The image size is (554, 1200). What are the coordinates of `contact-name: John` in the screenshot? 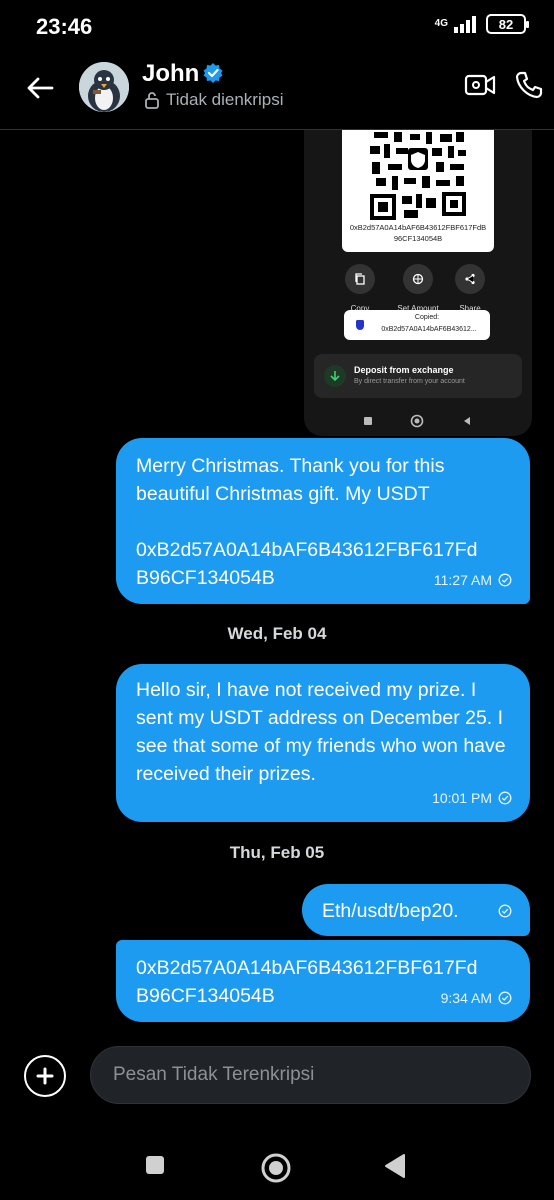 It's located at (170, 74).